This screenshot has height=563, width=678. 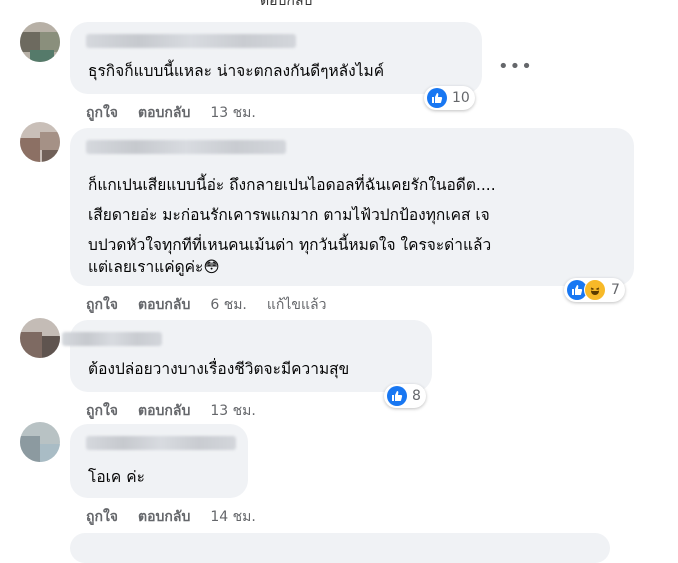 I want to click on comment-text-line: แต่เลยเราแค่ดูค่ะ😳, so click(x=154, y=267).